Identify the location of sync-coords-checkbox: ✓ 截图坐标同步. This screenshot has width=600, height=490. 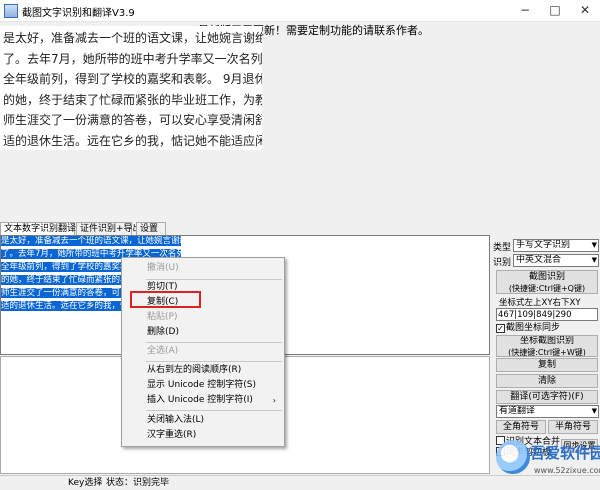
(528, 328).